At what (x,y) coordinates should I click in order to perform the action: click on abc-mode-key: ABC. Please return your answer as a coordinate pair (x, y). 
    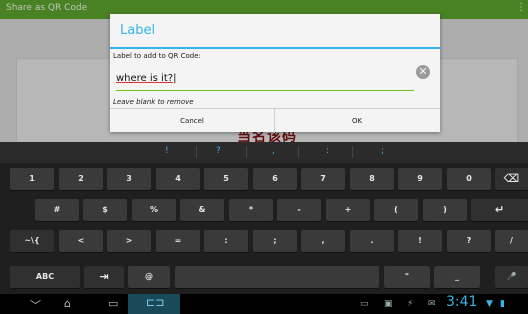
    Looking at the image, I should click on (45, 277).